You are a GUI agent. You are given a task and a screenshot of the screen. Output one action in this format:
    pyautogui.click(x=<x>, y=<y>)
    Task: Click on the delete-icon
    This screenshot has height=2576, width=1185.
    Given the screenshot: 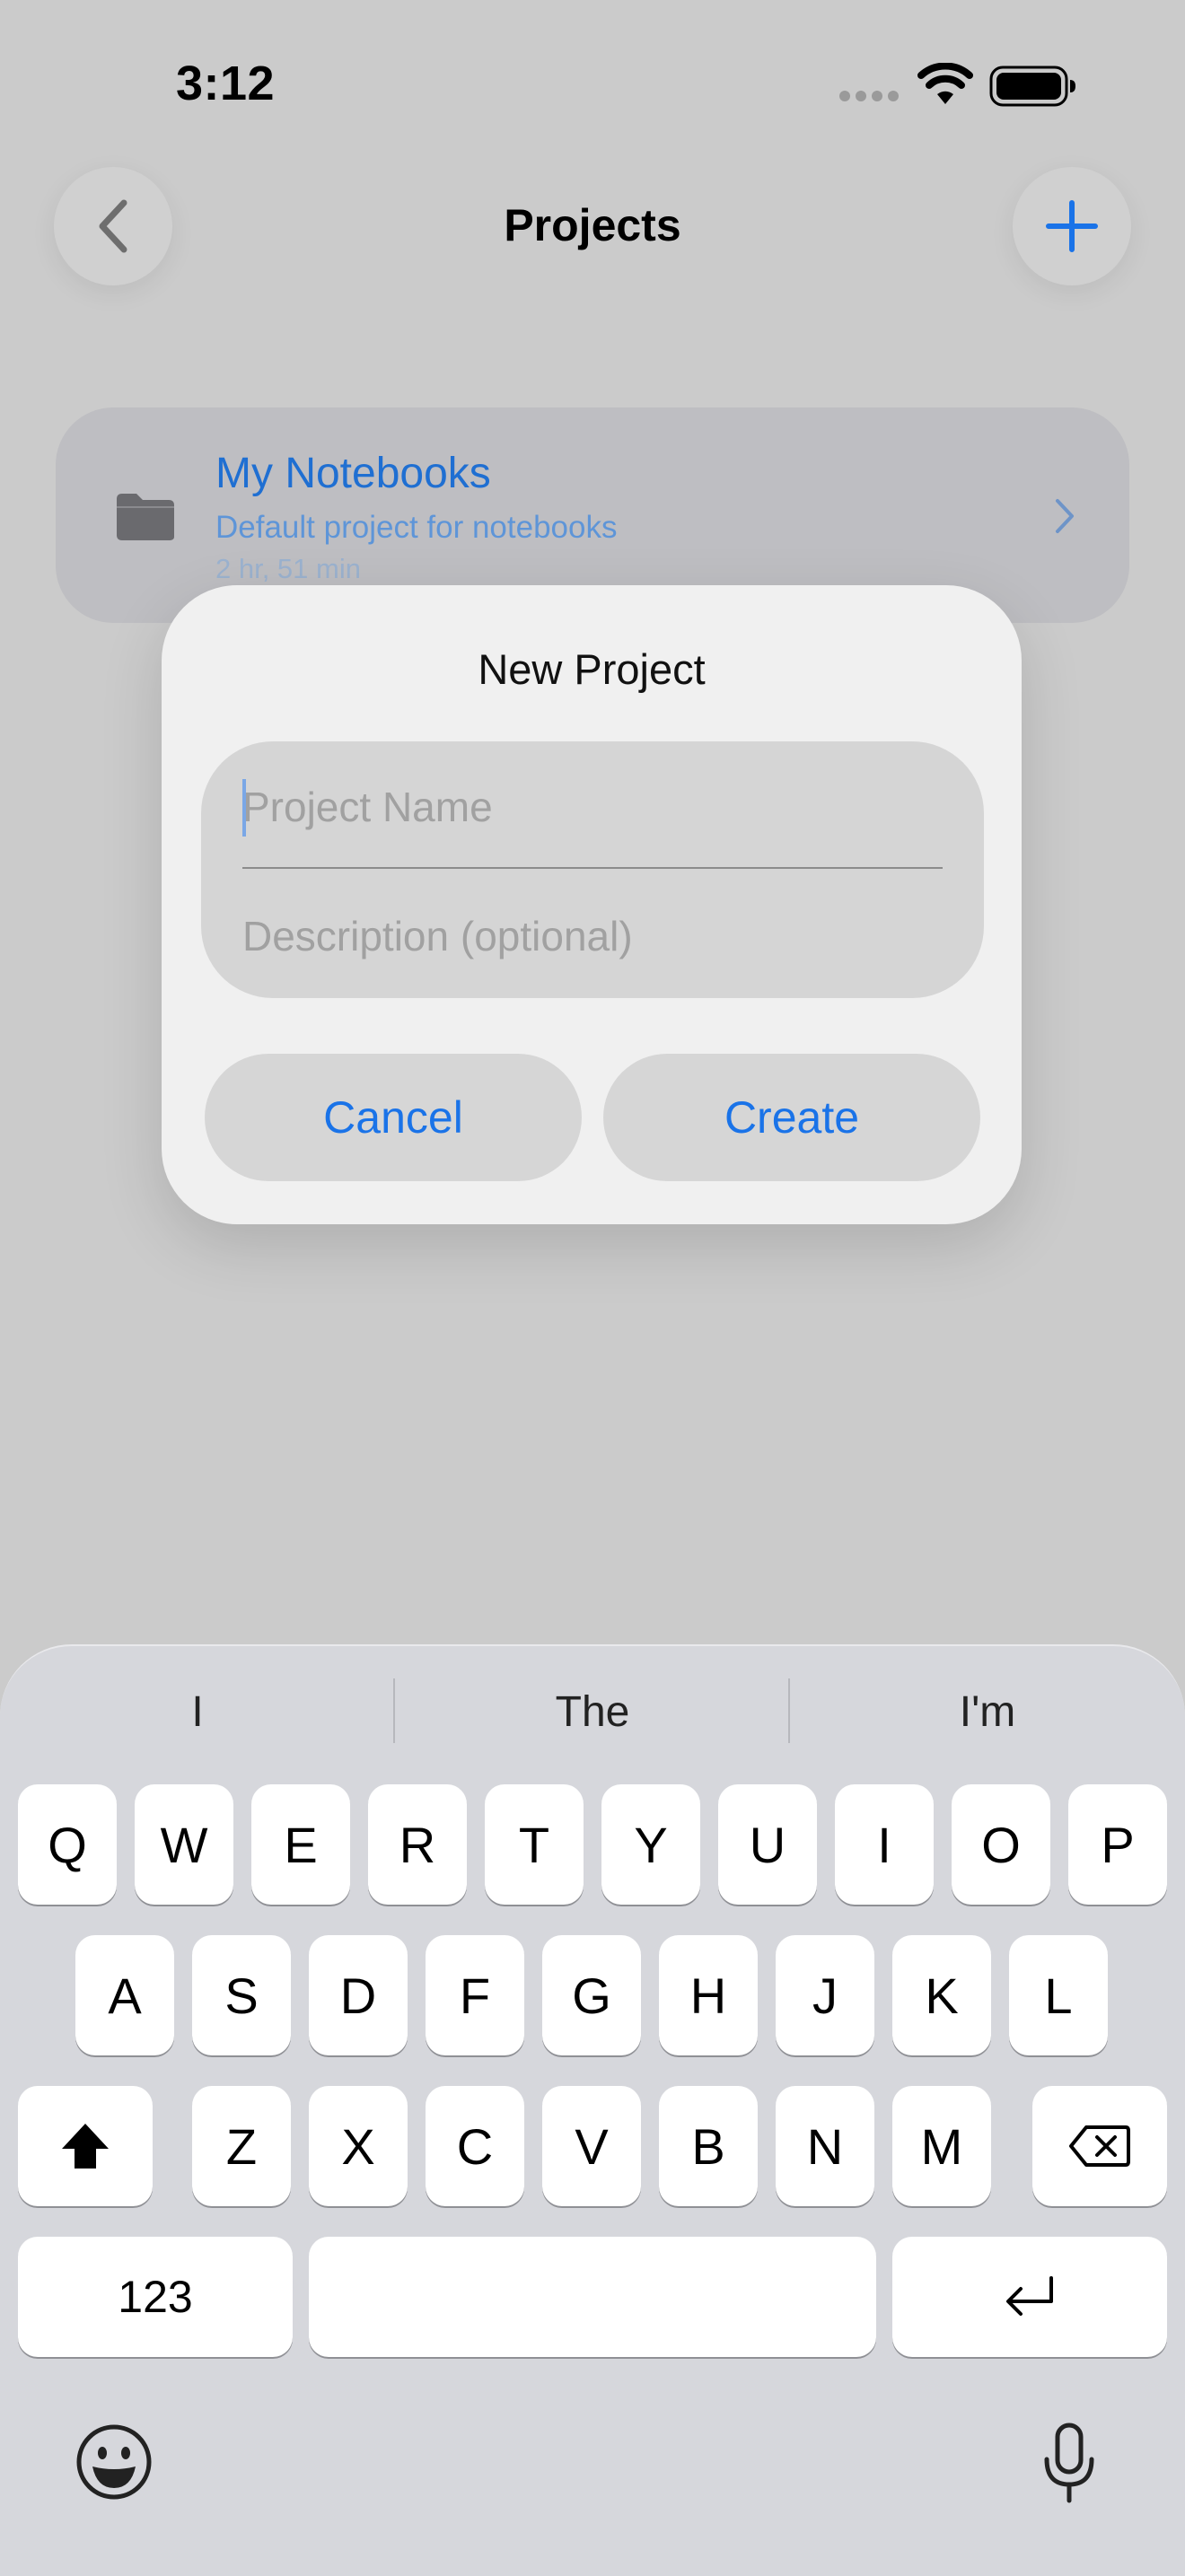 What is the action you would take?
    pyautogui.click(x=1099, y=2146)
    